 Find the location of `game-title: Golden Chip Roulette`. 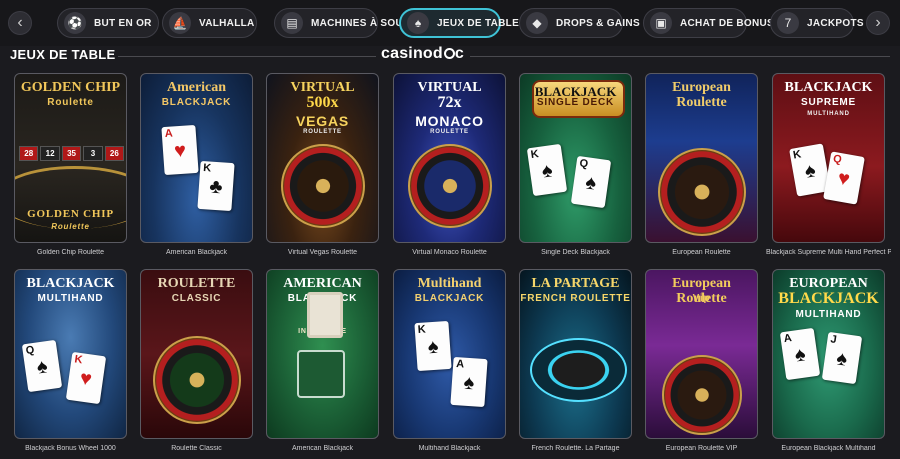

game-title: Golden Chip Roulette is located at coordinates (70, 252).